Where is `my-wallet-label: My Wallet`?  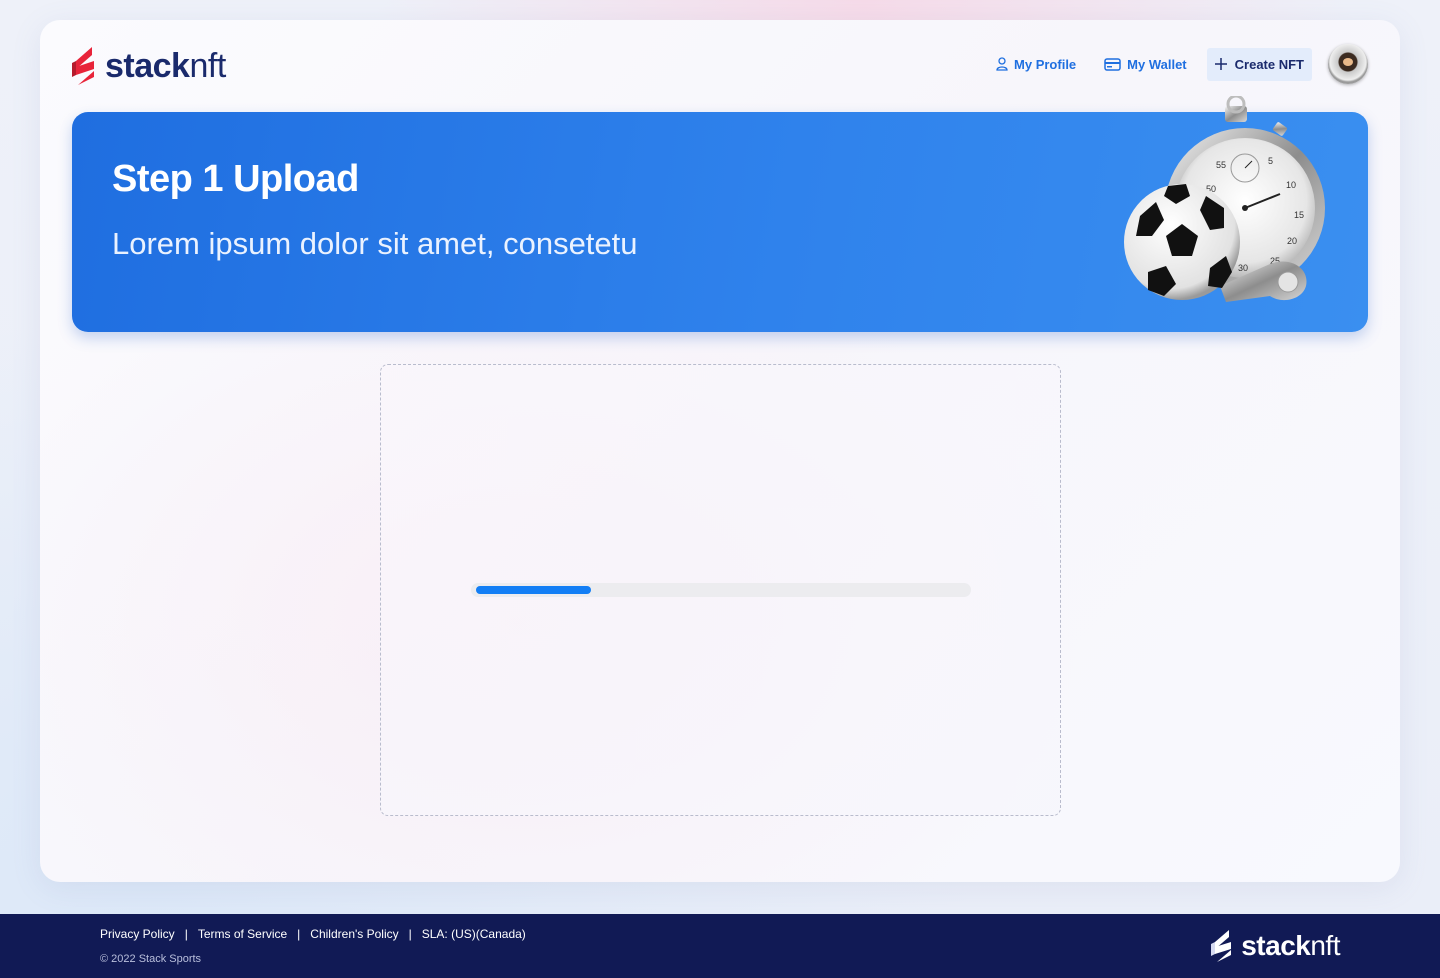
my-wallet-label: My Wallet is located at coordinates (1157, 64).